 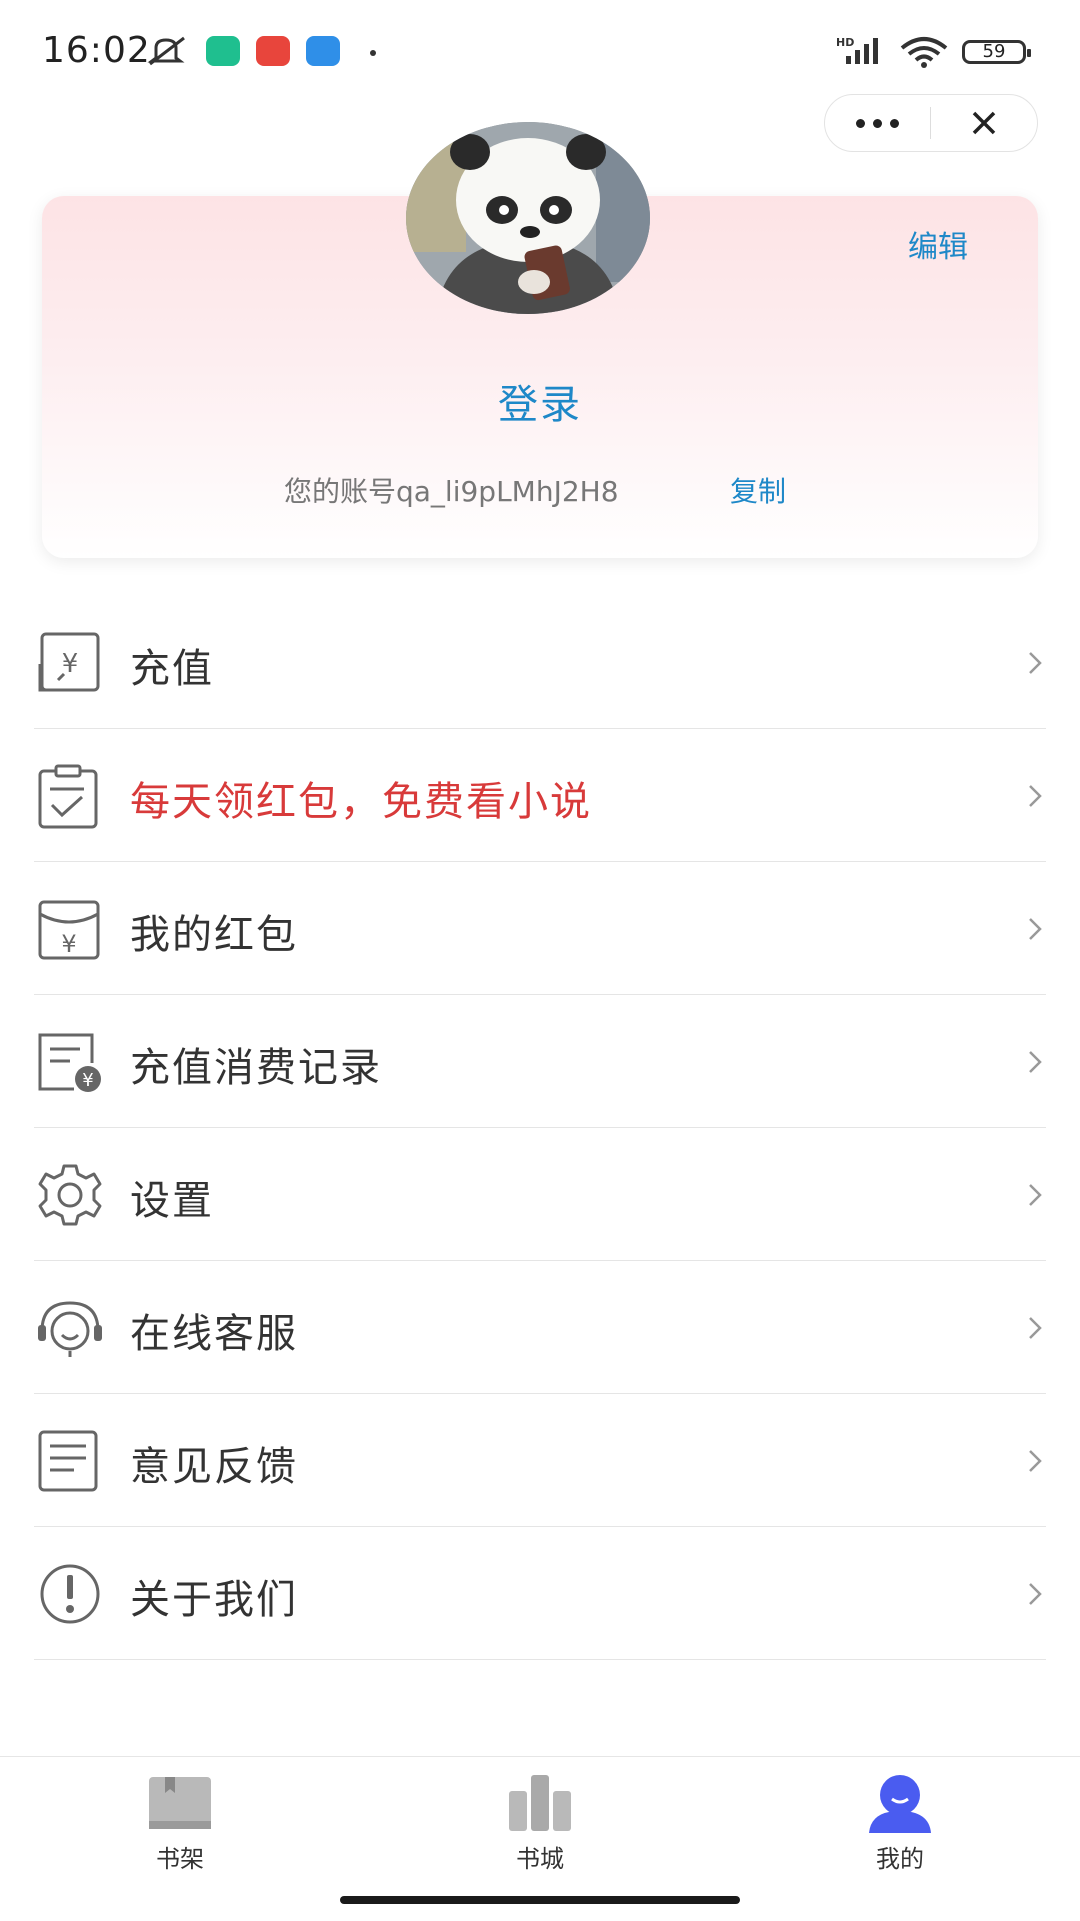 I want to click on status-time: 16:02, so click(x=96, y=50).